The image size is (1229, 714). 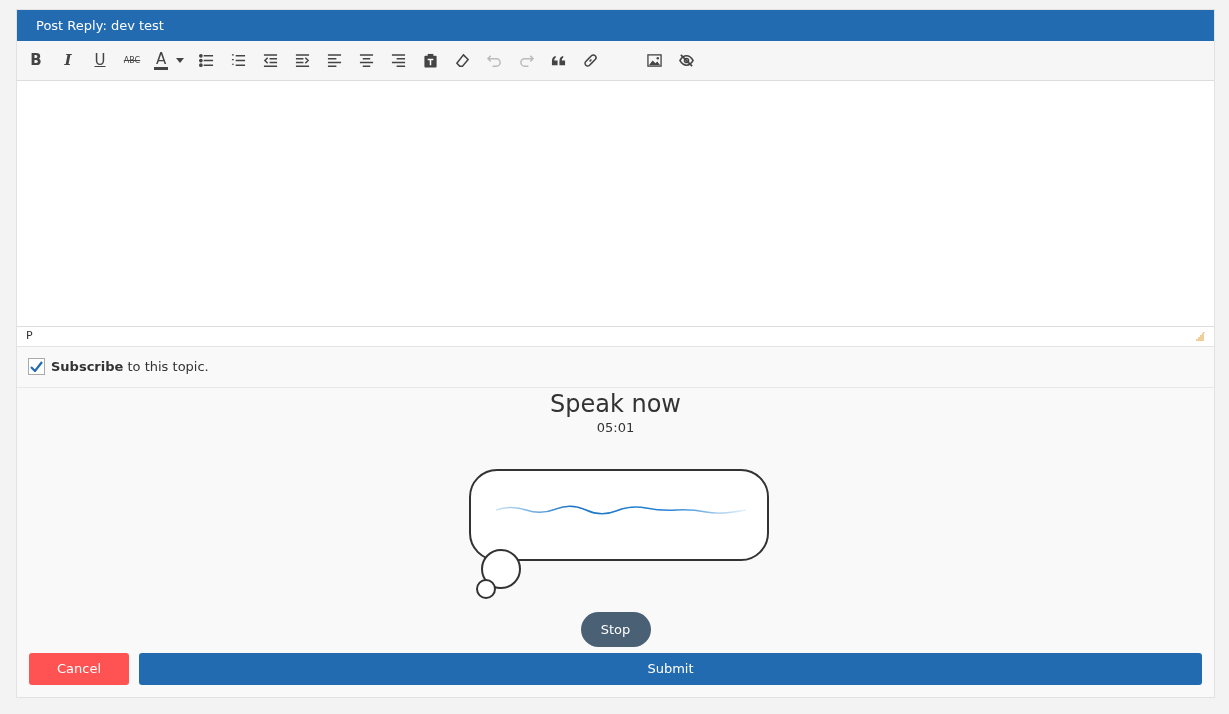 What do you see at coordinates (68, 60) in the screenshot?
I see `format-button: I` at bounding box center [68, 60].